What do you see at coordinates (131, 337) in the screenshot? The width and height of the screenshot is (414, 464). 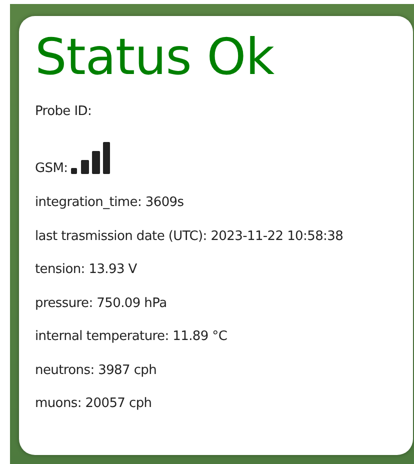 I see `reading-text: internal temperature: 11.89 °C` at bounding box center [131, 337].